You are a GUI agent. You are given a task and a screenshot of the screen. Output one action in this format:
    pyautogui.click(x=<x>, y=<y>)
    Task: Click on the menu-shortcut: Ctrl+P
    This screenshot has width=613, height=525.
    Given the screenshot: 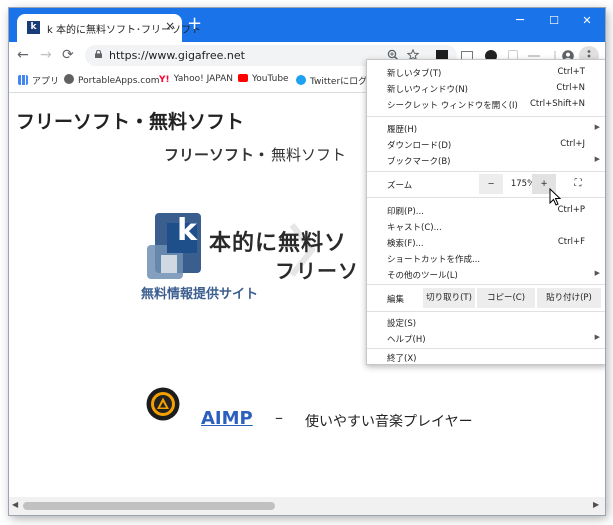 What is the action you would take?
    pyautogui.click(x=571, y=210)
    